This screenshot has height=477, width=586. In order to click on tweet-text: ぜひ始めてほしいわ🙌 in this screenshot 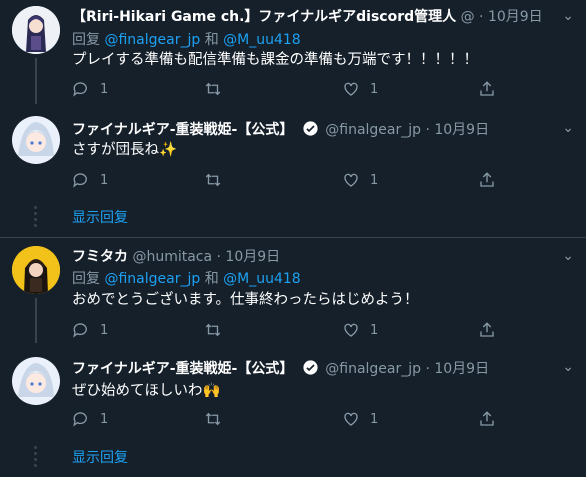, I will do `click(146, 391)`.